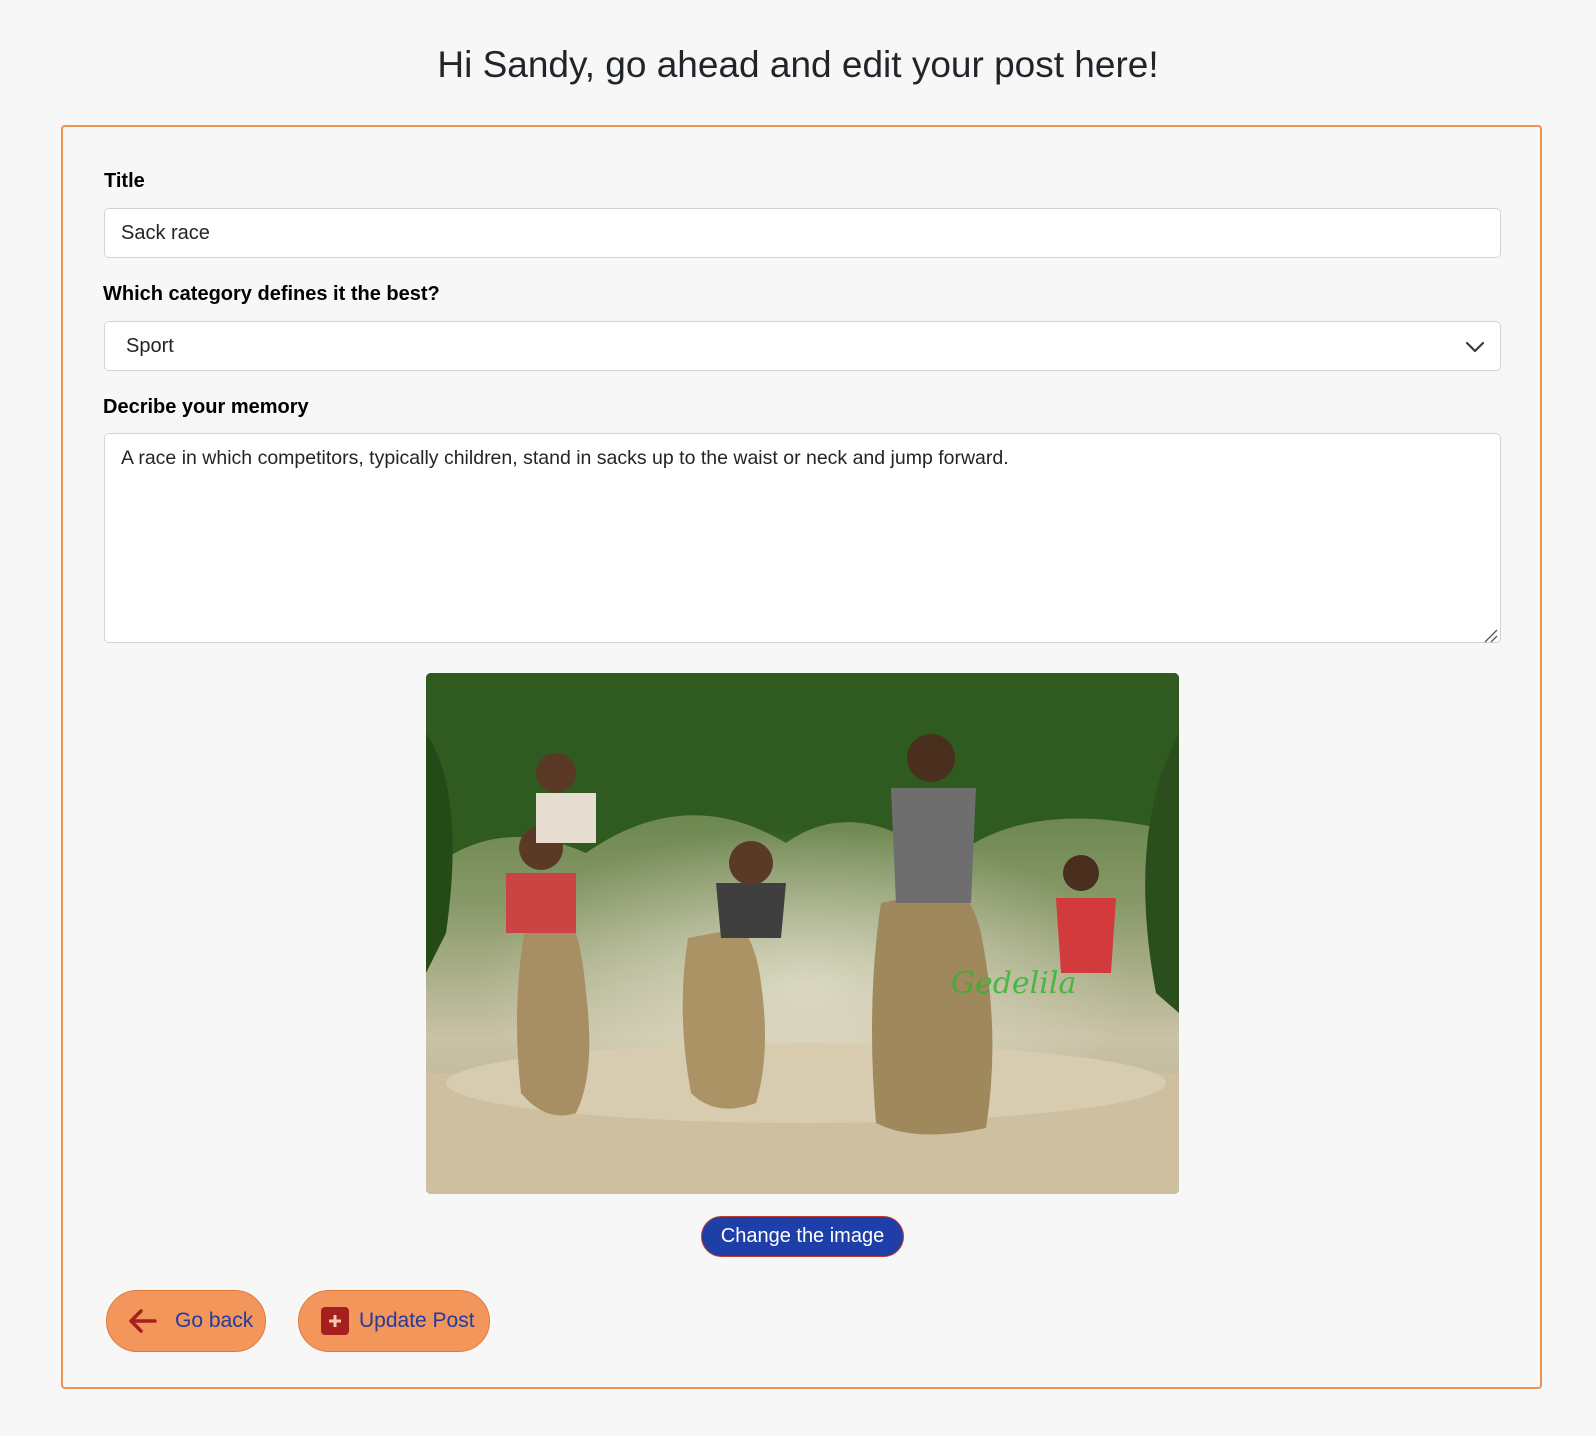 The image size is (1596, 1436). I want to click on resize-handle-icon, so click(1490, 633).